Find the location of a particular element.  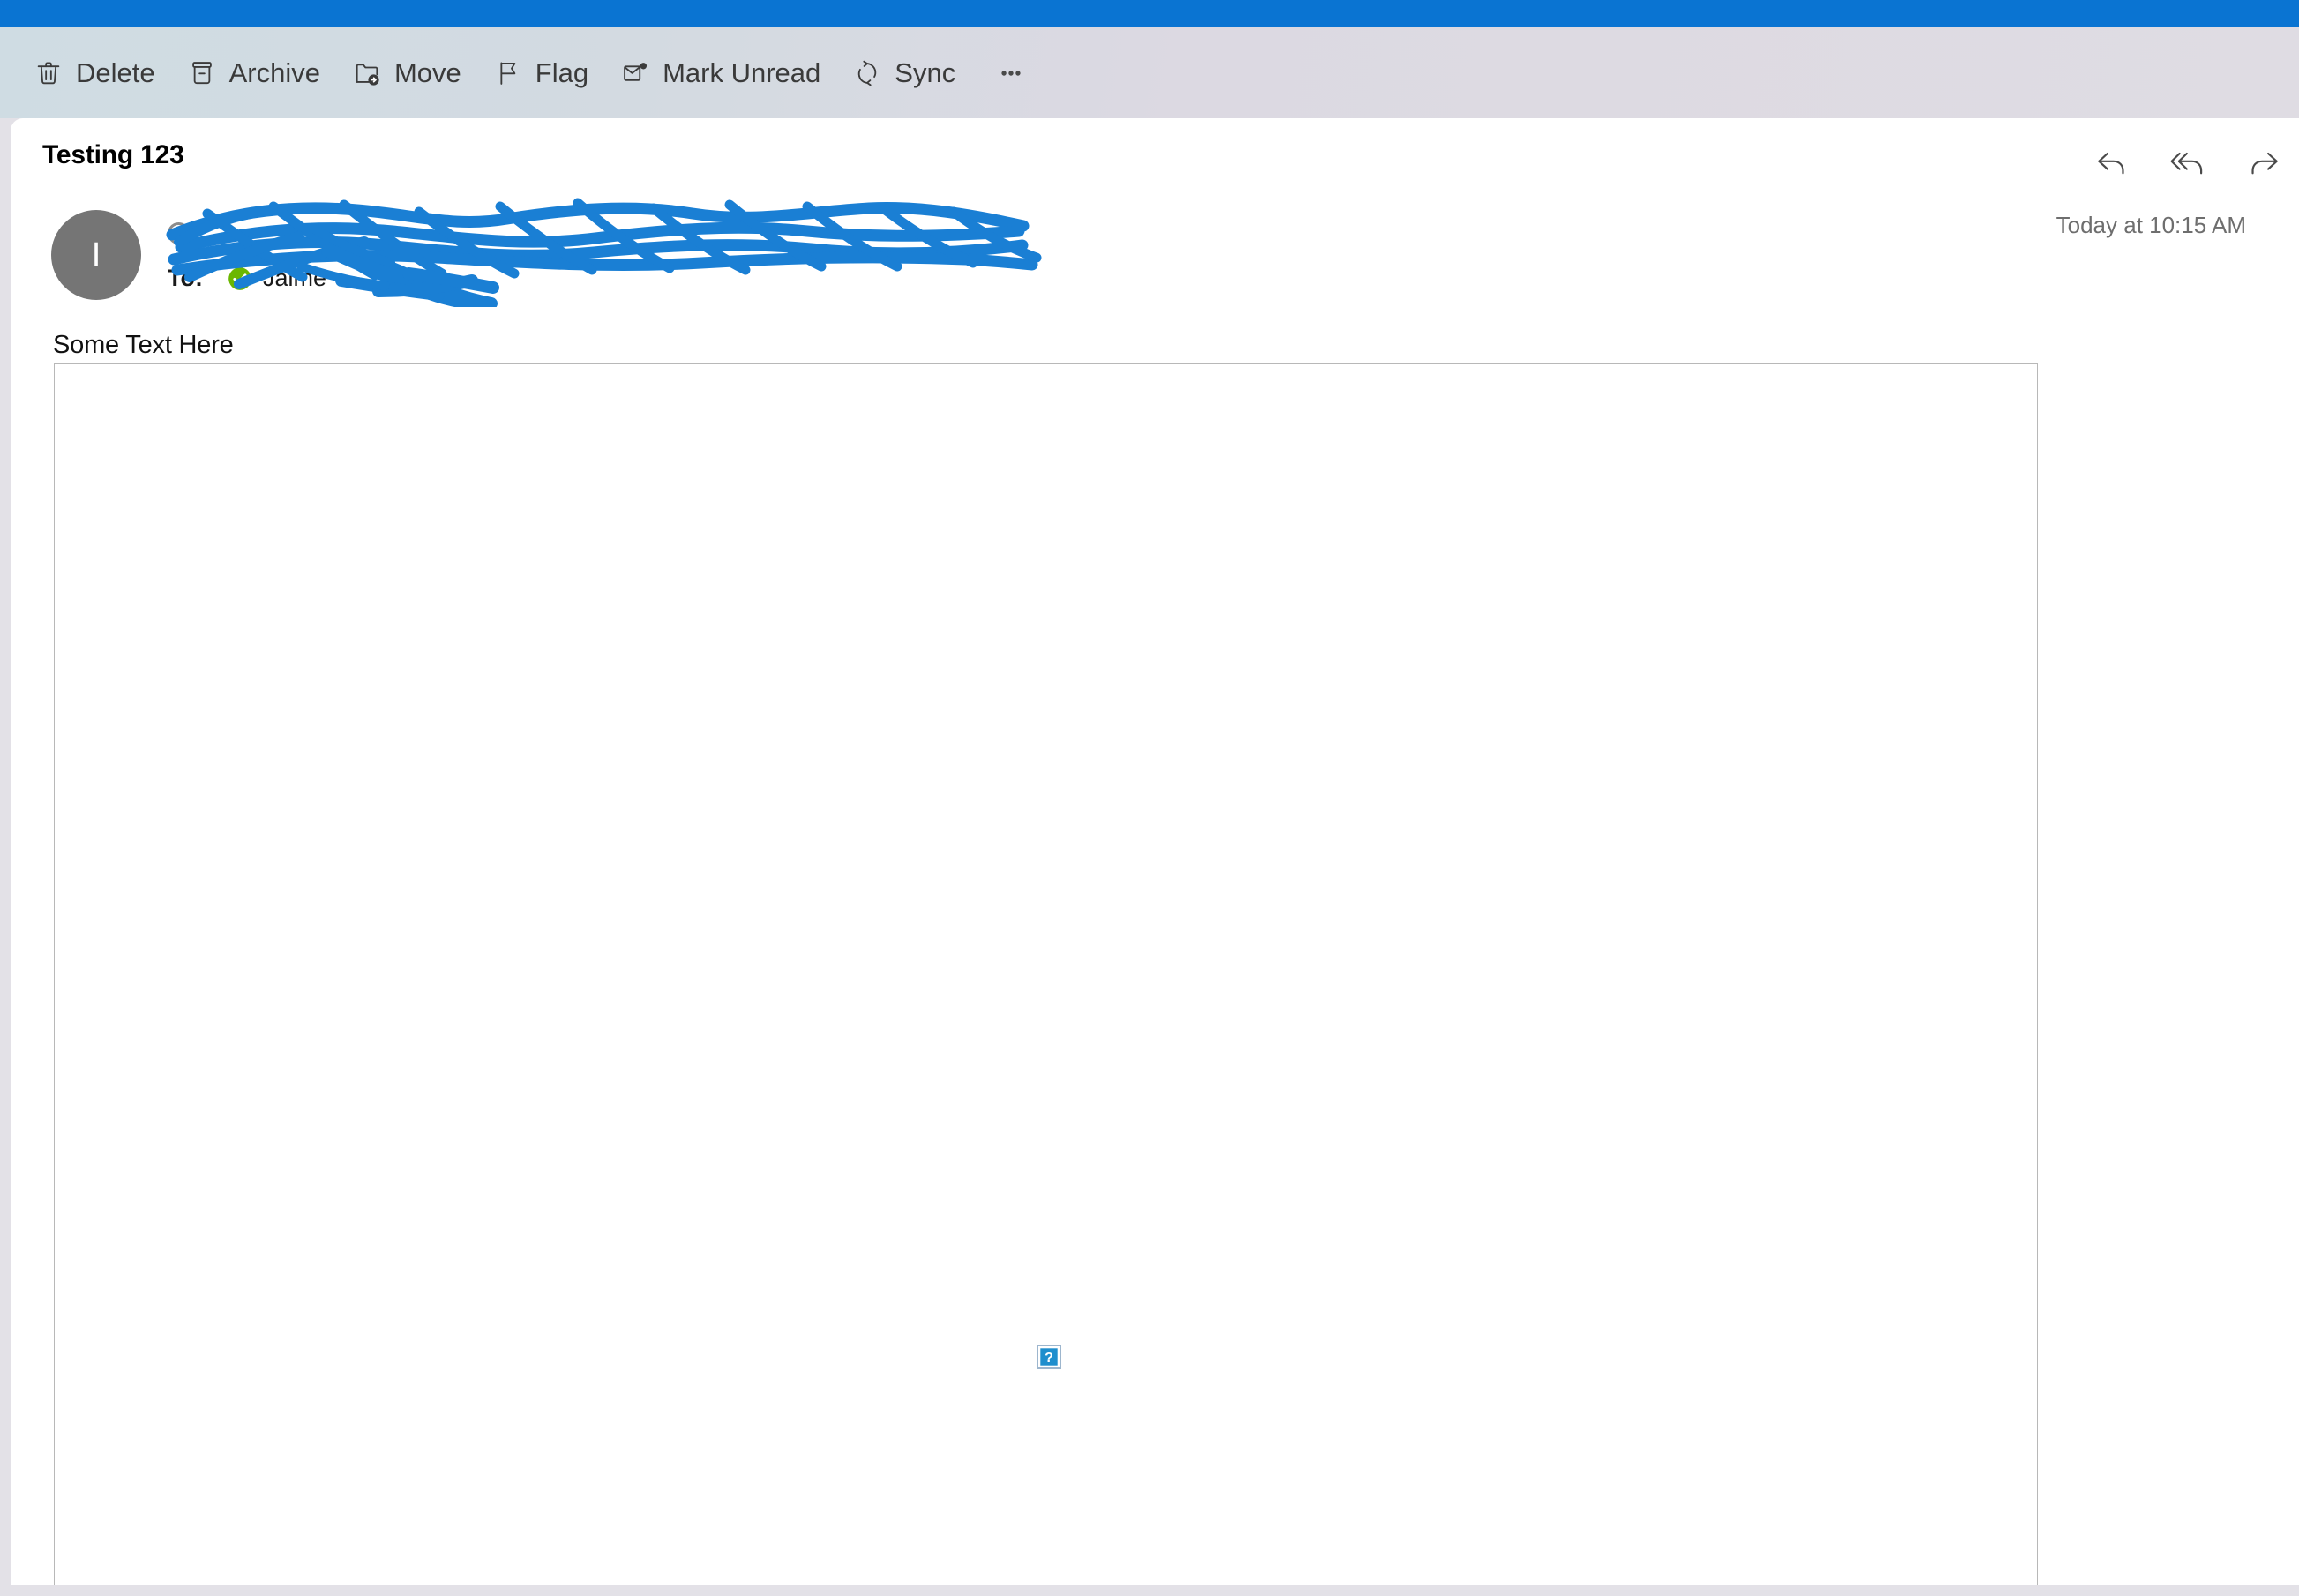

move-button-label: Move is located at coordinates (427, 72).